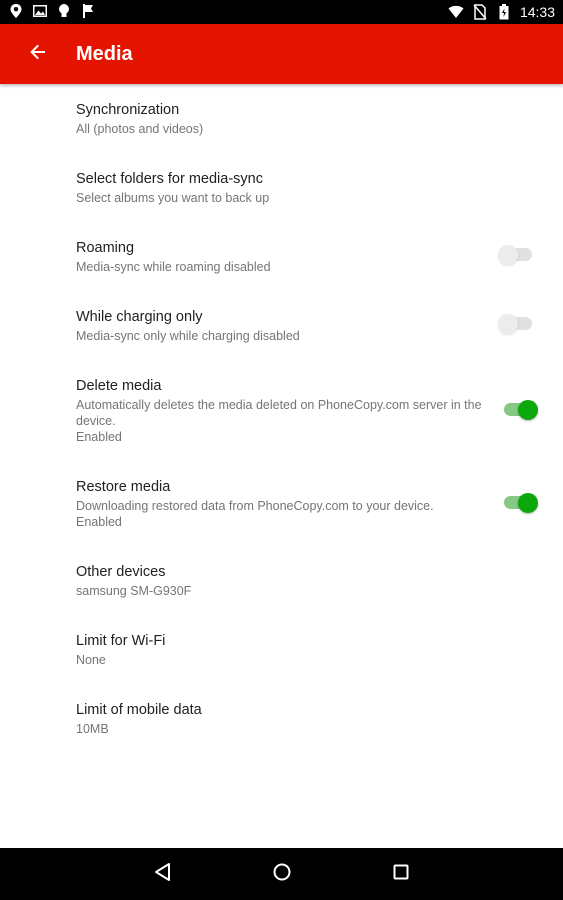 The image size is (563, 900). Describe the element at coordinates (105, 248) in the screenshot. I see `setting-title: Roaming` at that location.